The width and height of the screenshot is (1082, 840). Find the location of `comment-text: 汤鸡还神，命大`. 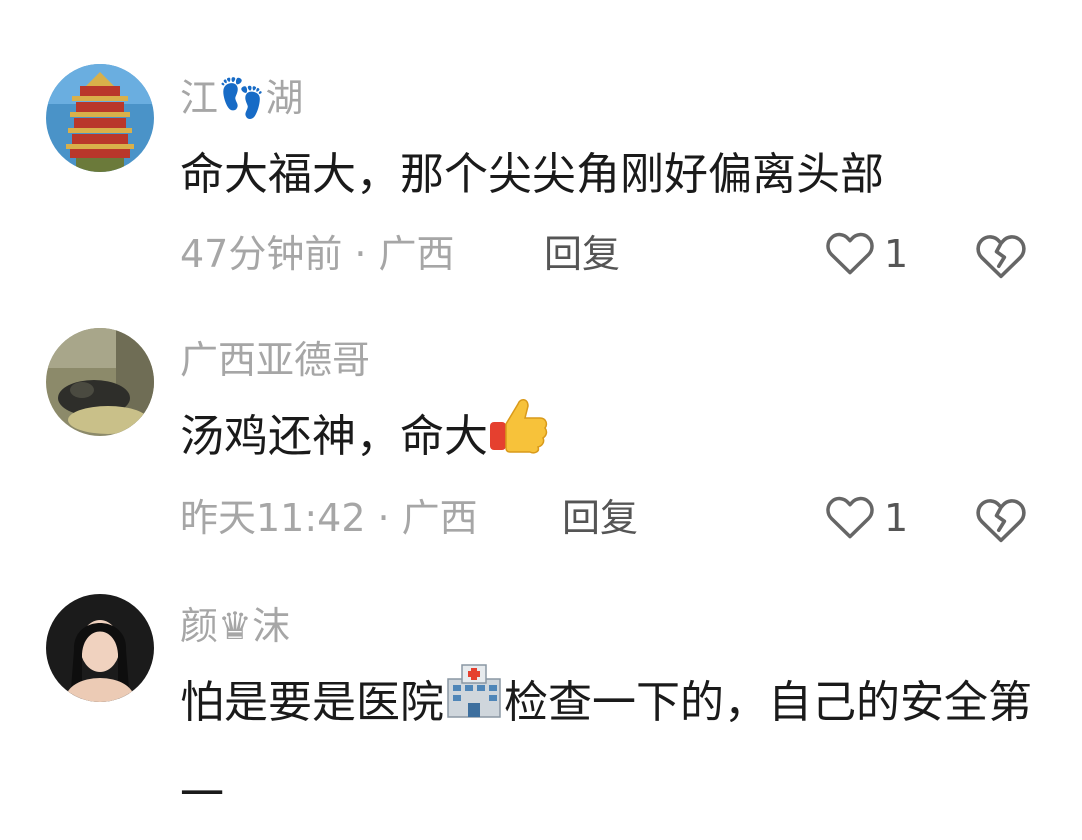

comment-text: 汤鸡还神，命大 is located at coordinates (610, 438).